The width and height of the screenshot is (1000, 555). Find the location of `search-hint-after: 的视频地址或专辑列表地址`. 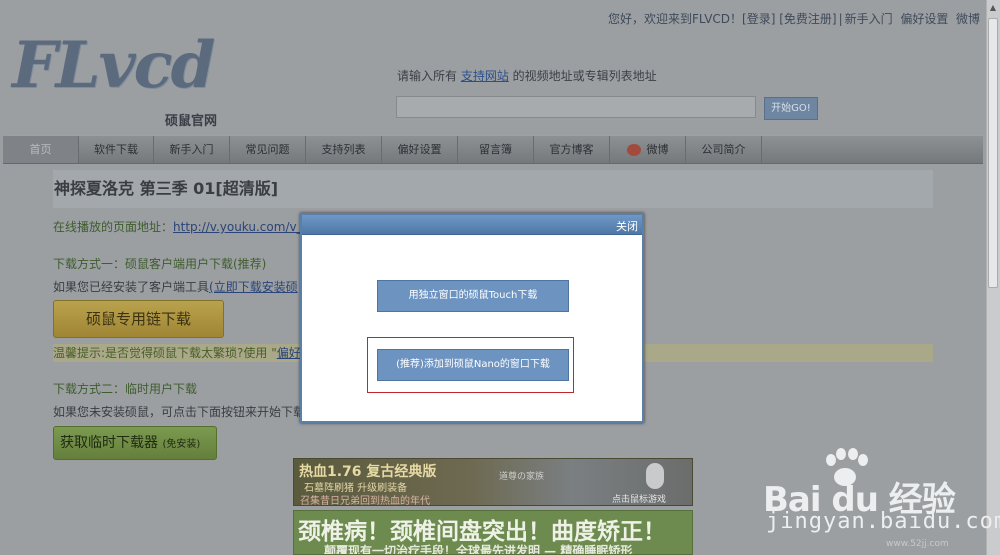

search-hint-after: 的视频地址或专辑列表地址 is located at coordinates (582, 76).